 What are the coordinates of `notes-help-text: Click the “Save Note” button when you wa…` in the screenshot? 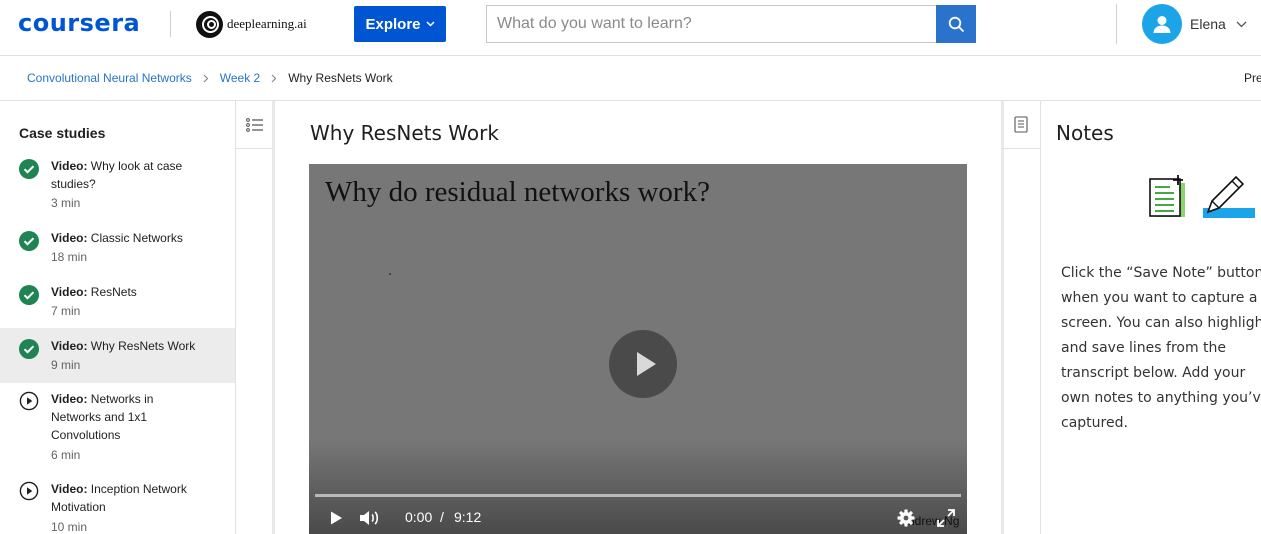 It's located at (1161, 348).